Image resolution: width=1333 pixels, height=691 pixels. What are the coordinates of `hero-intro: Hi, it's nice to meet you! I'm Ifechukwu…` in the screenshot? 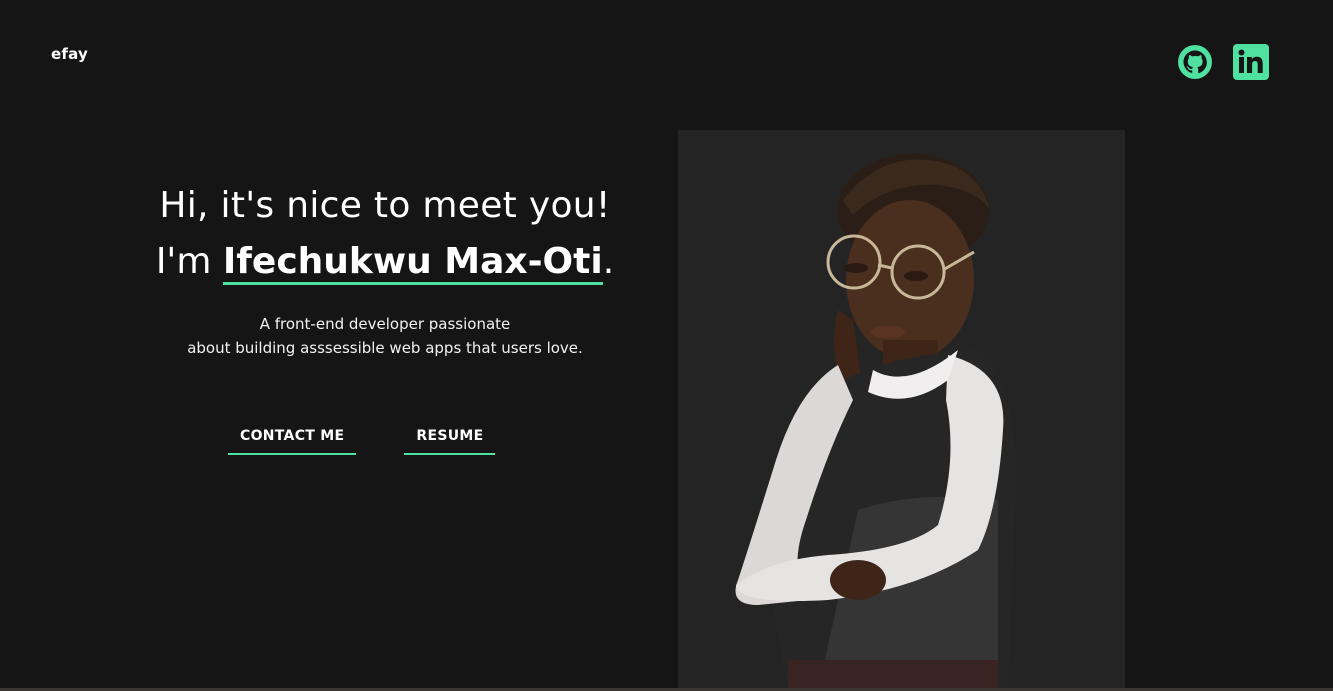 It's located at (385, 269).